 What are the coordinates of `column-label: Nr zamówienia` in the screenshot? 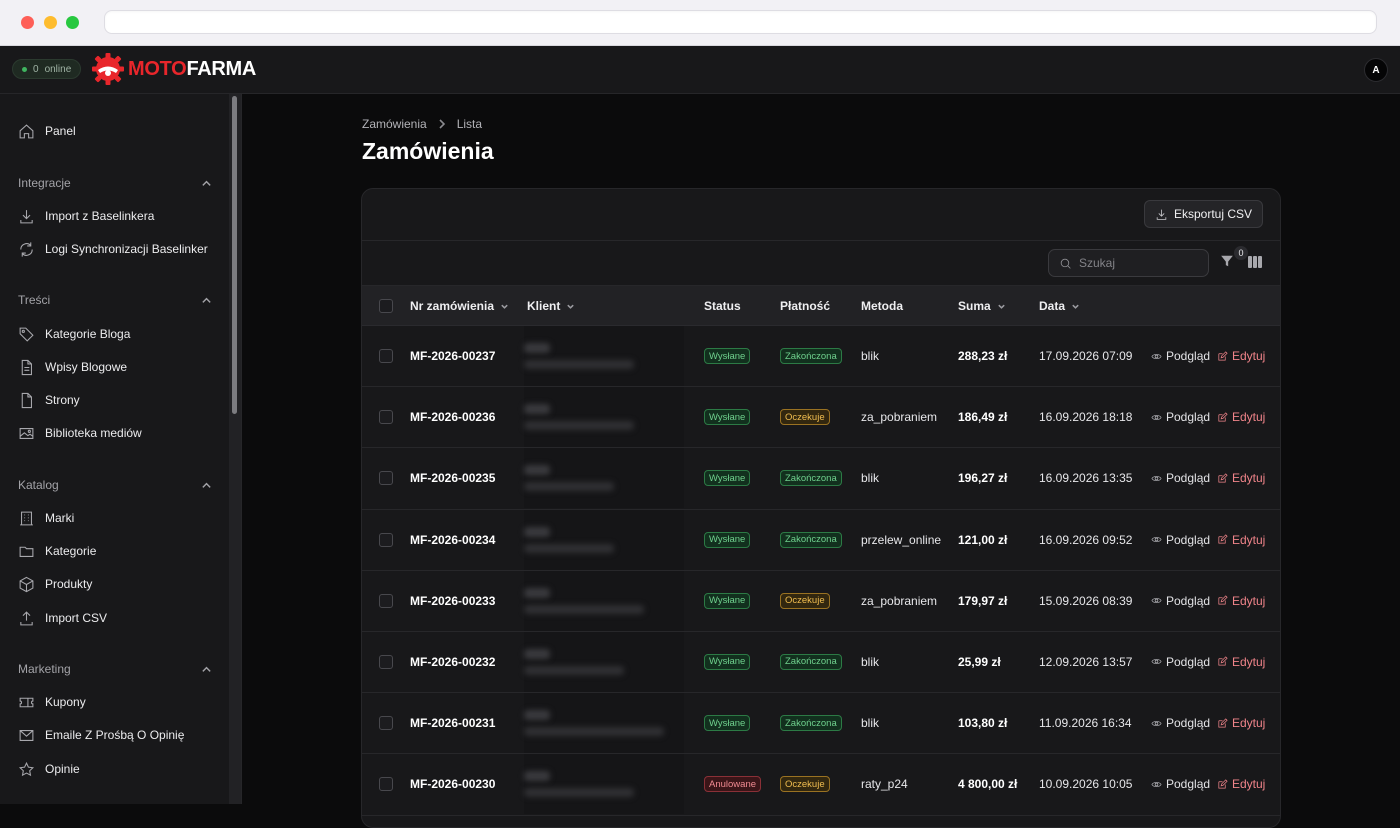 It's located at (452, 306).